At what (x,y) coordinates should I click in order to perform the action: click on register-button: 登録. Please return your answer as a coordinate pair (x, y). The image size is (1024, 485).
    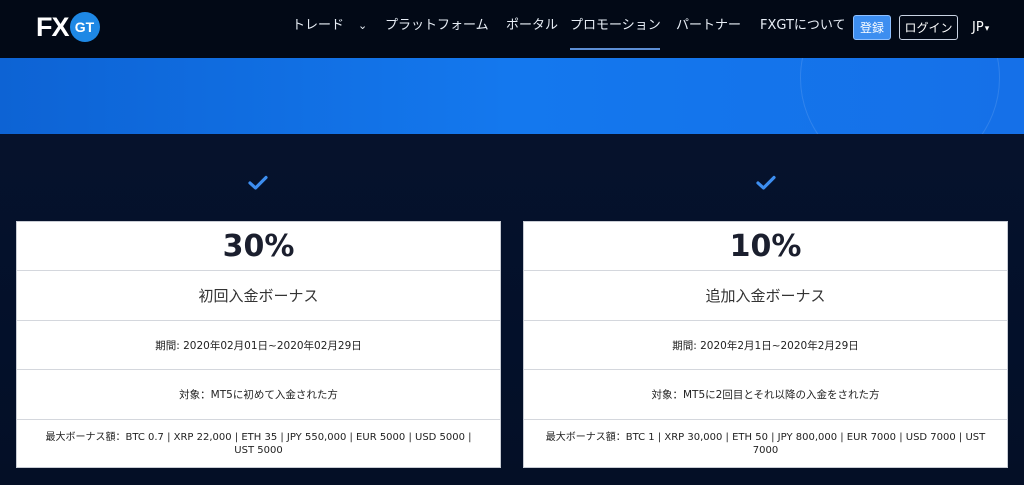
    Looking at the image, I should click on (872, 27).